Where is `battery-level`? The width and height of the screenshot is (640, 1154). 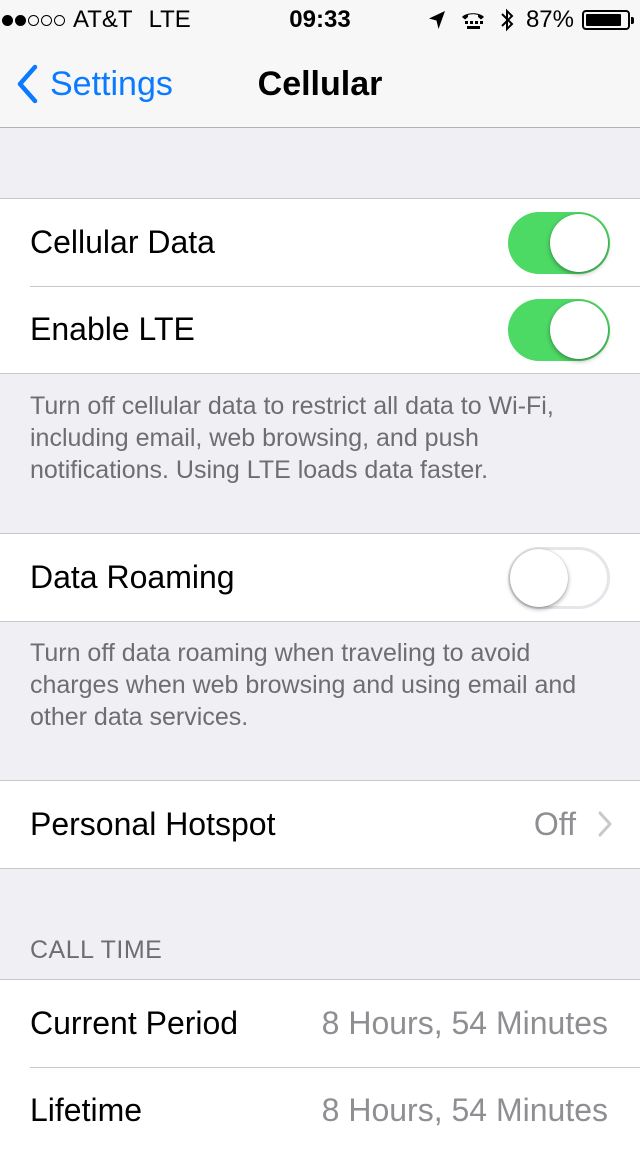
battery-level is located at coordinates (603, 20).